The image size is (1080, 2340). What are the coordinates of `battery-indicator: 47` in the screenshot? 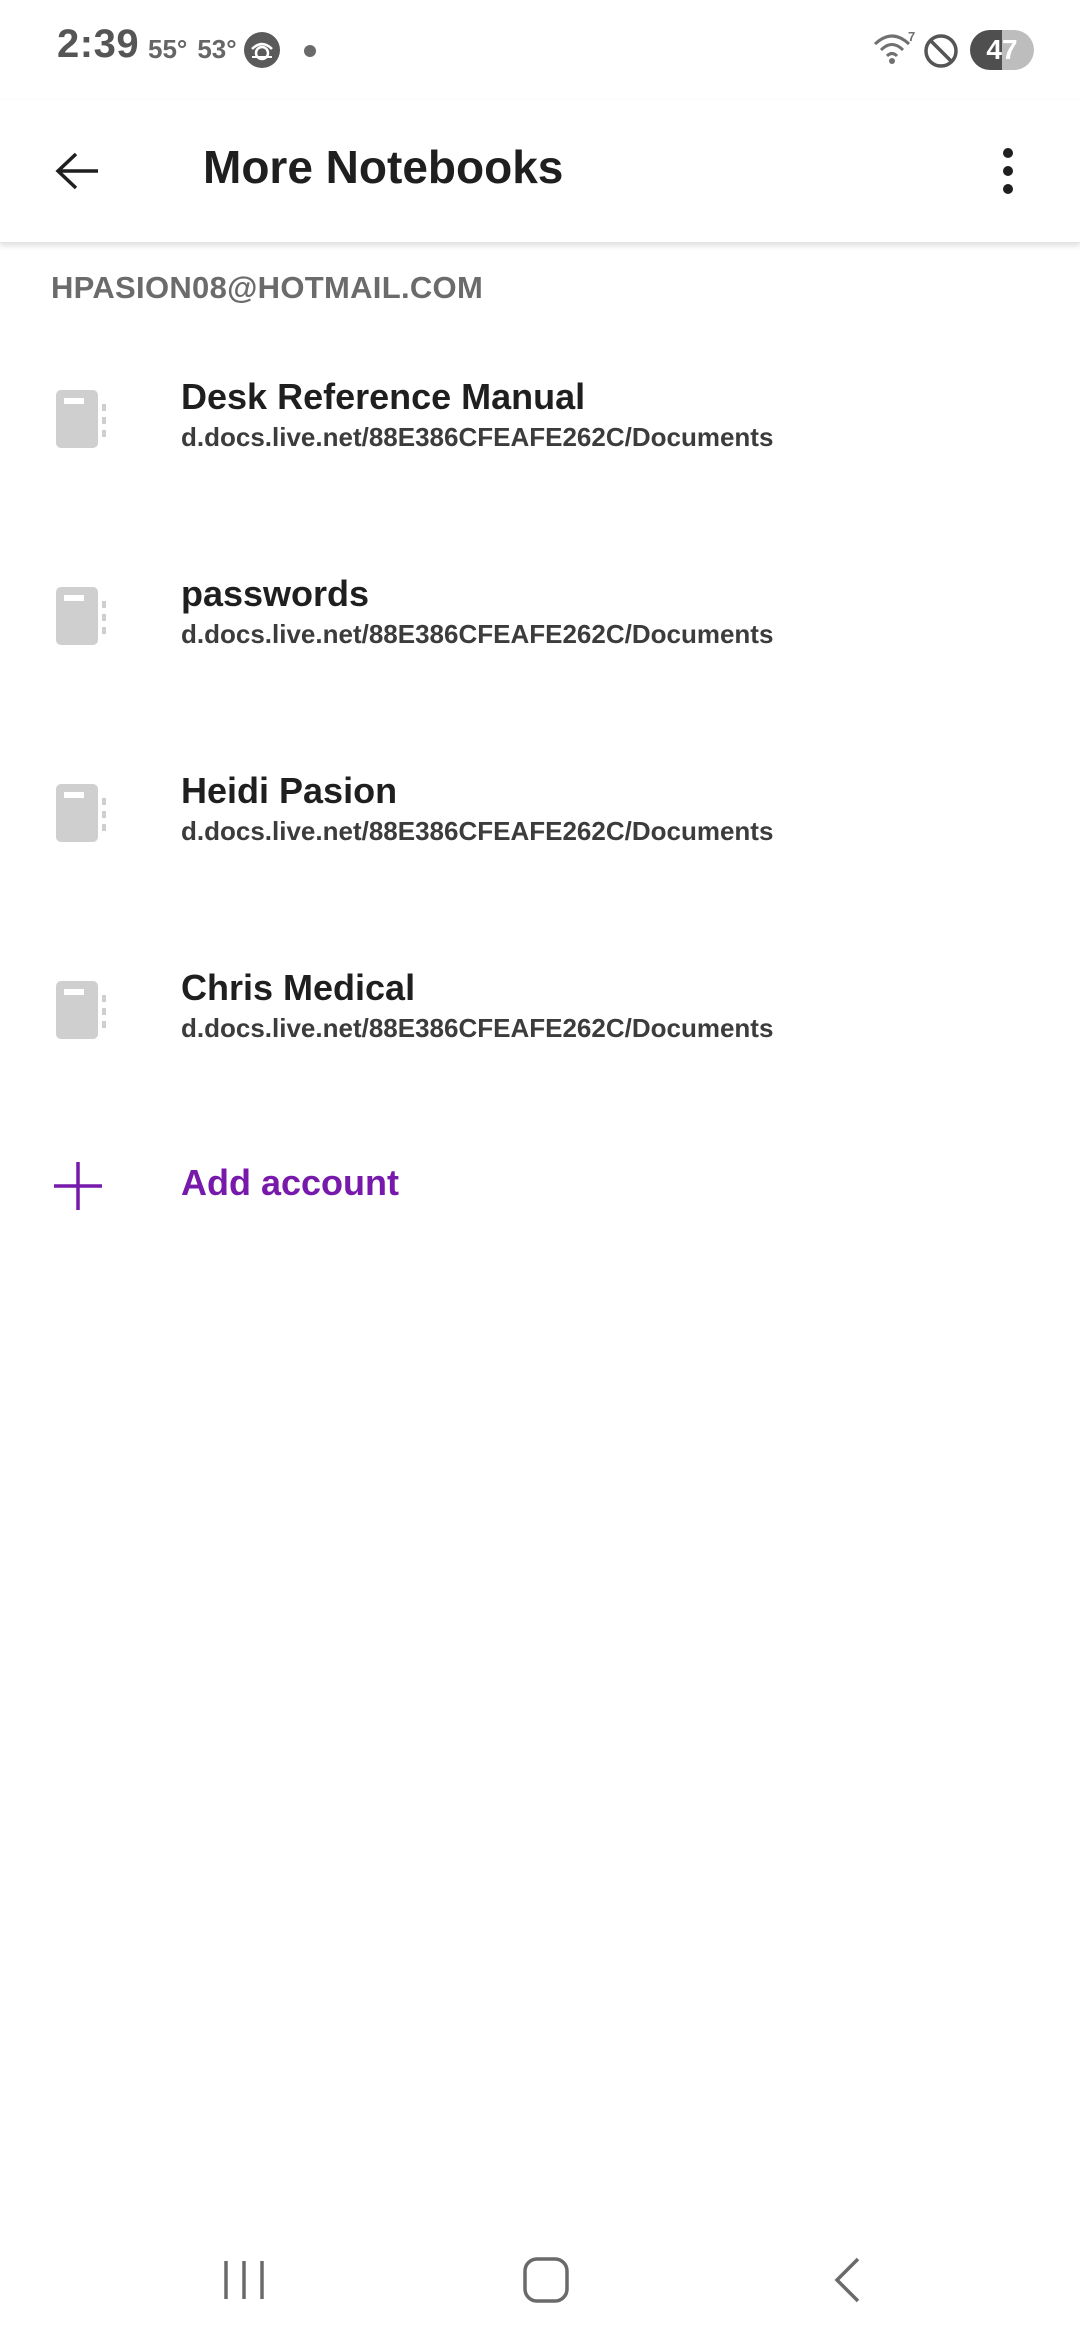 It's located at (1002, 50).